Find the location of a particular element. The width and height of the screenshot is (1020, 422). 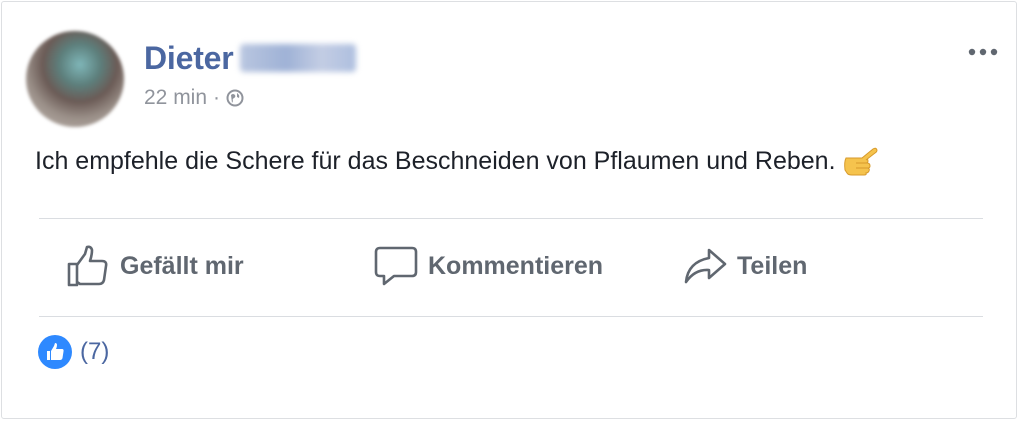

share-icon is located at coordinates (705, 266).